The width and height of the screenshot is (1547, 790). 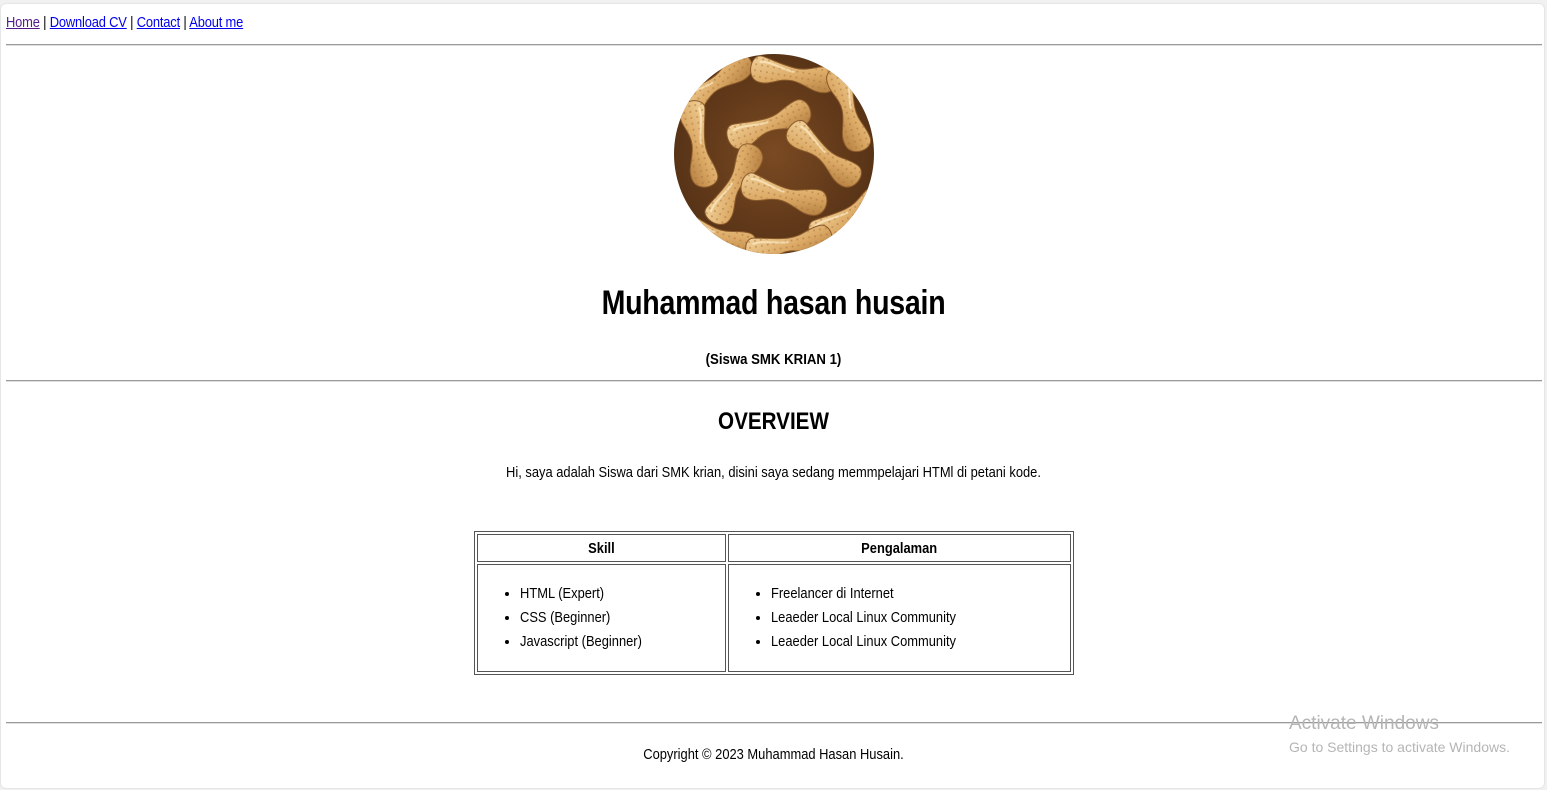 What do you see at coordinates (1399, 747) in the screenshot?
I see `watermark-subtitle: Go to Settings to activate Windows.` at bounding box center [1399, 747].